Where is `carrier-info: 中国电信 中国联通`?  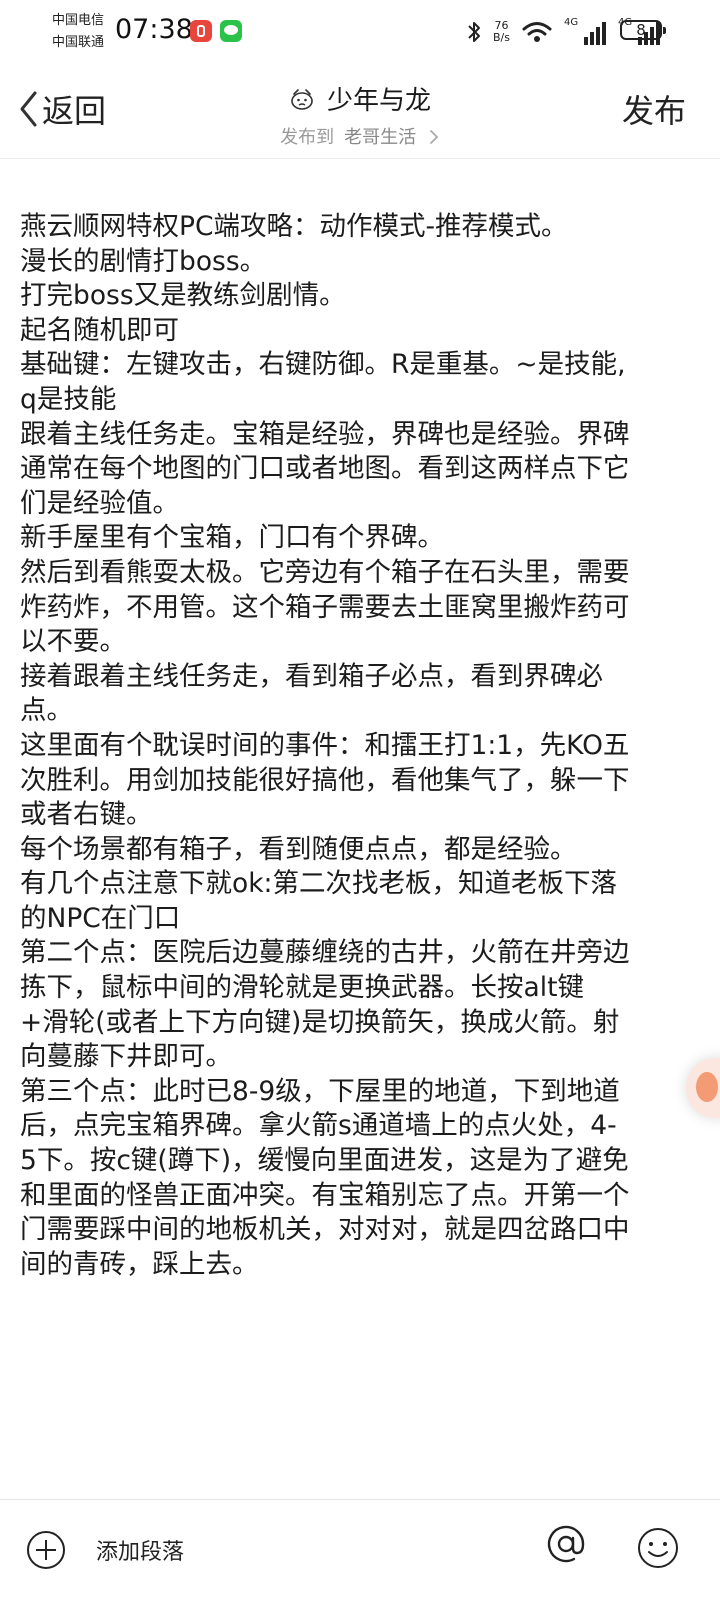 carrier-info: 中国电信 中国联通 is located at coordinates (78, 32).